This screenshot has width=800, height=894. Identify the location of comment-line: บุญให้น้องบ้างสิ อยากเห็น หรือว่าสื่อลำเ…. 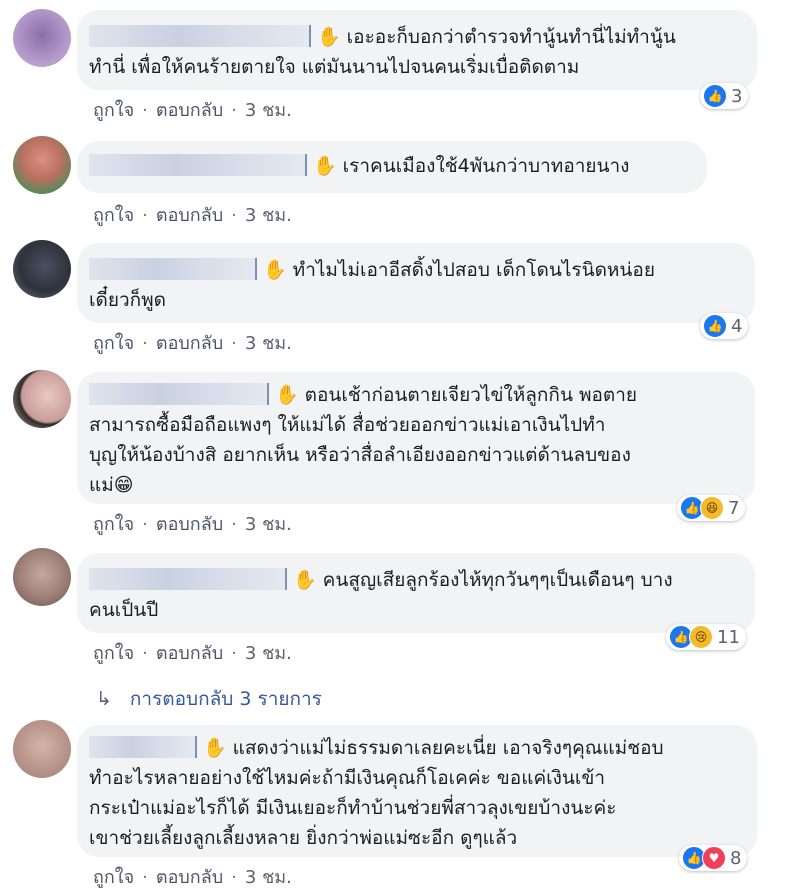
(360, 455).